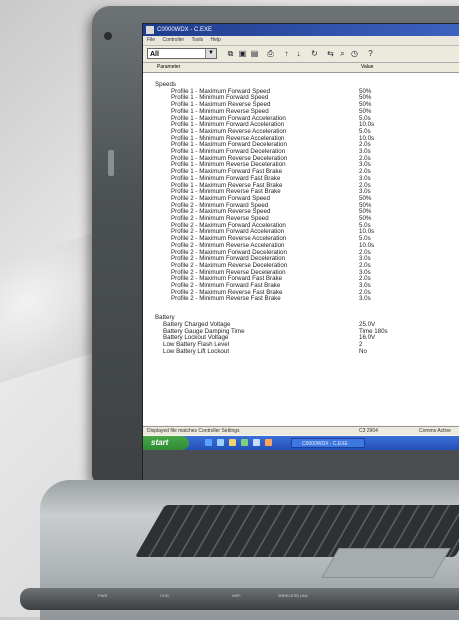  I want to click on wifi-led-label: WIFI, so click(236, 595).